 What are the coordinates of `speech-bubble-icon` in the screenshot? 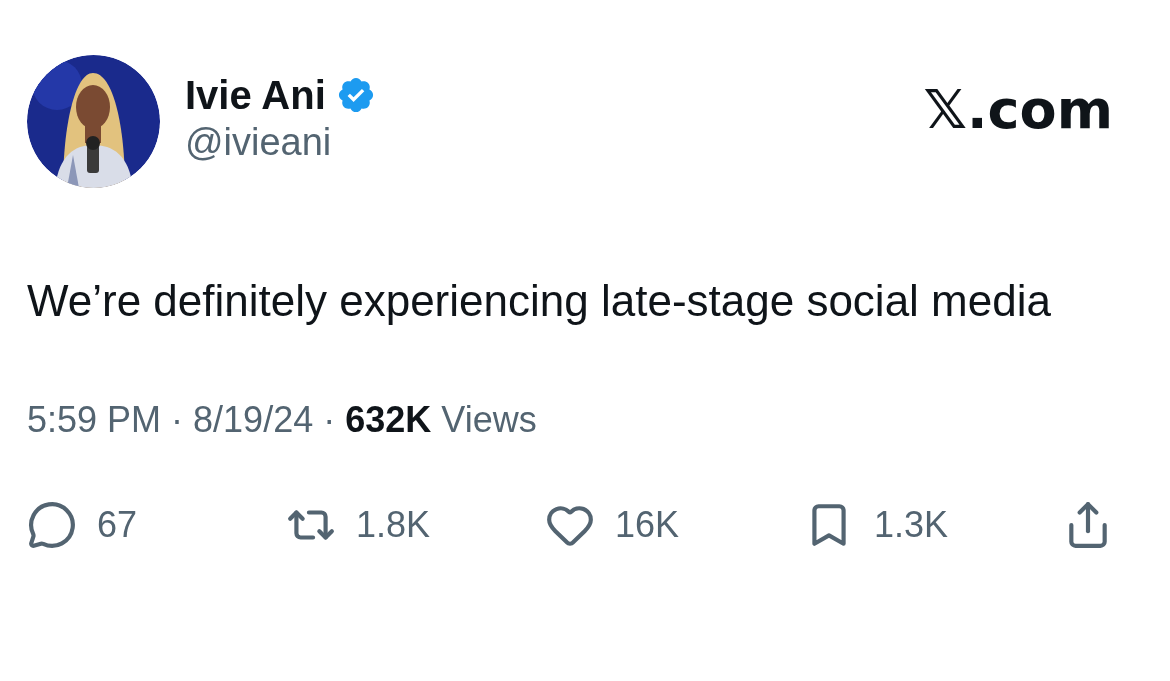 It's located at (52, 525).